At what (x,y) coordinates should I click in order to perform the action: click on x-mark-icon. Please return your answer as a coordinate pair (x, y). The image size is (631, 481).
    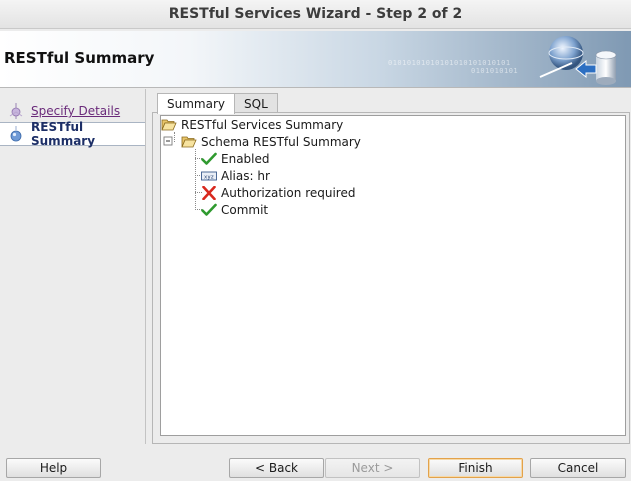
    Looking at the image, I should click on (209, 192).